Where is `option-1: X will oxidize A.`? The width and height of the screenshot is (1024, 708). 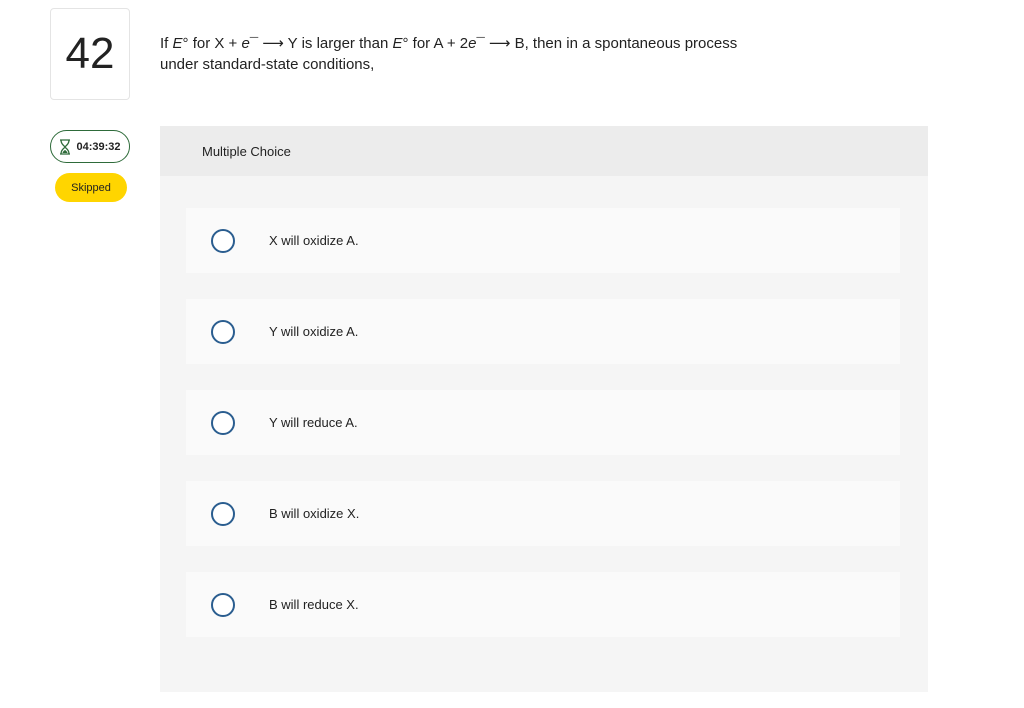
option-1: X will oxidize A. is located at coordinates (543, 240).